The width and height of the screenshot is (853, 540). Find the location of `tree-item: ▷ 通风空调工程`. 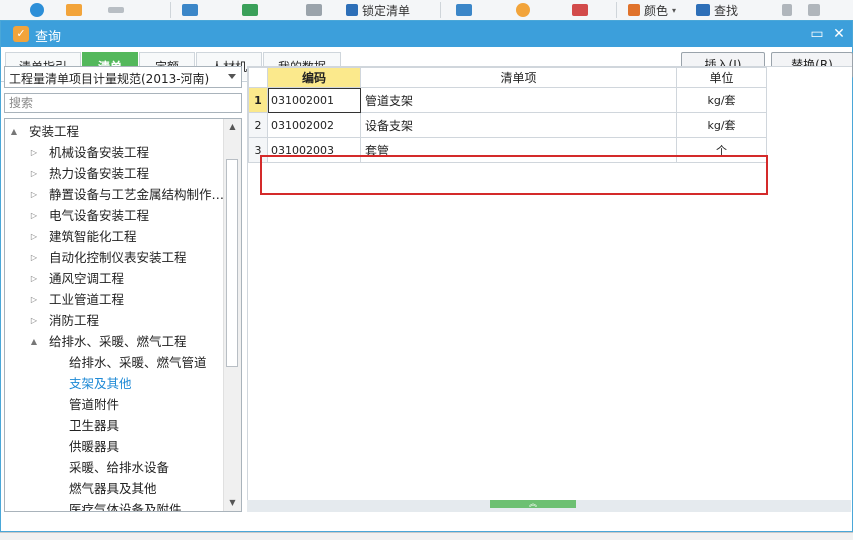

tree-item: ▷ 通风空调工程 is located at coordinates (114, 278).